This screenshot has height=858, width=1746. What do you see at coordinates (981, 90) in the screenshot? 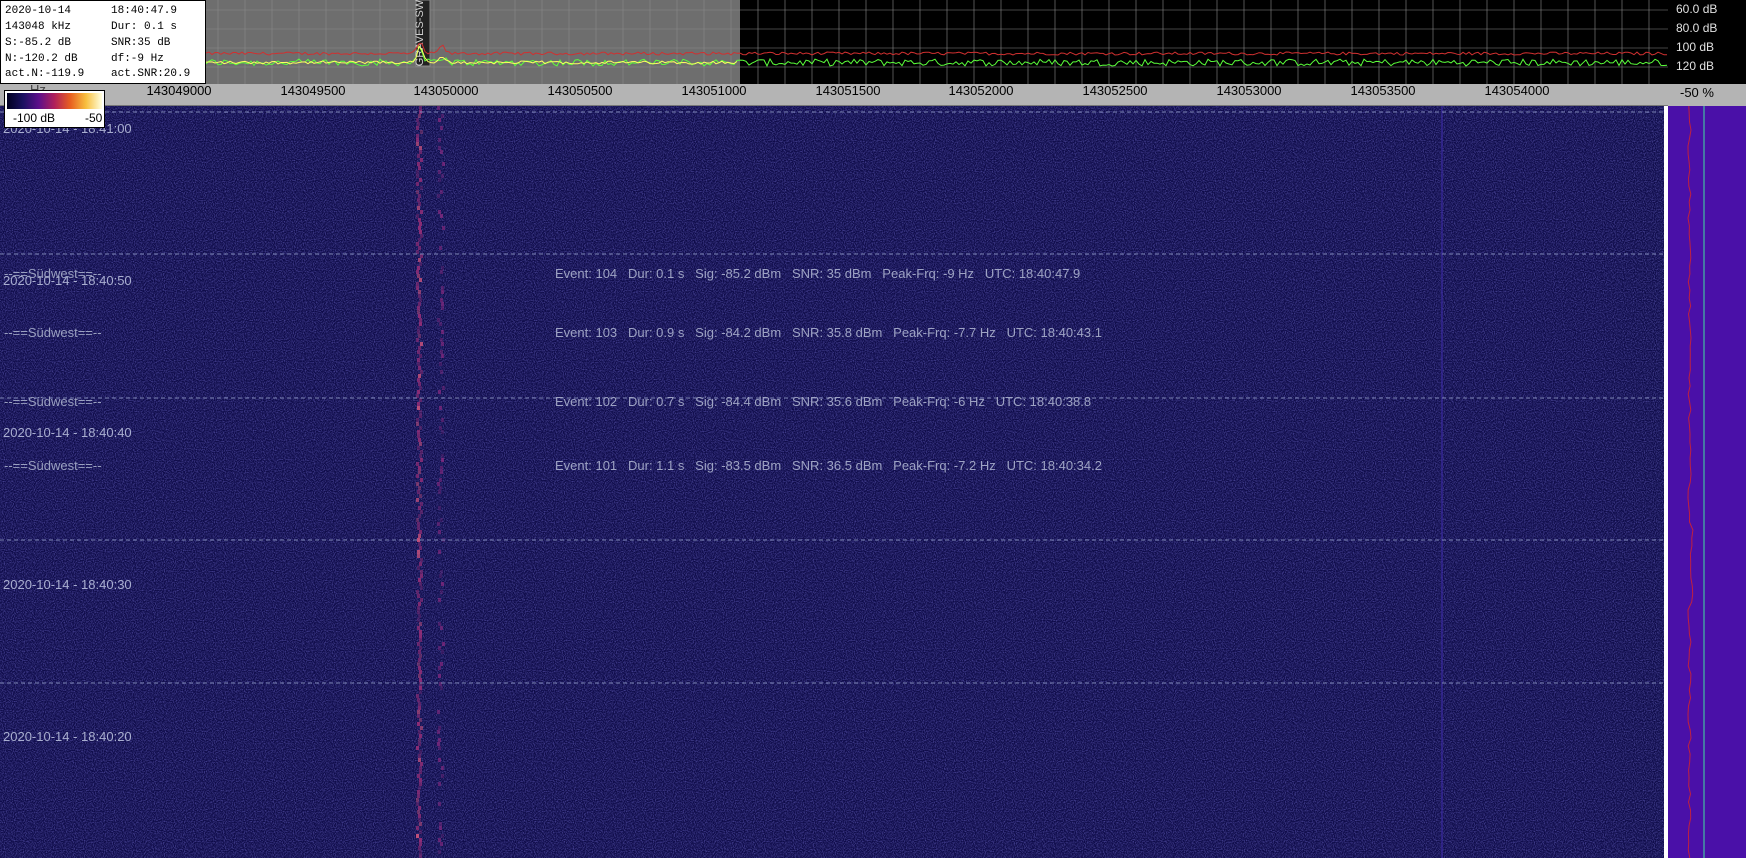
I see `freq-tick: 143052000` at bounding box center [981, 90].